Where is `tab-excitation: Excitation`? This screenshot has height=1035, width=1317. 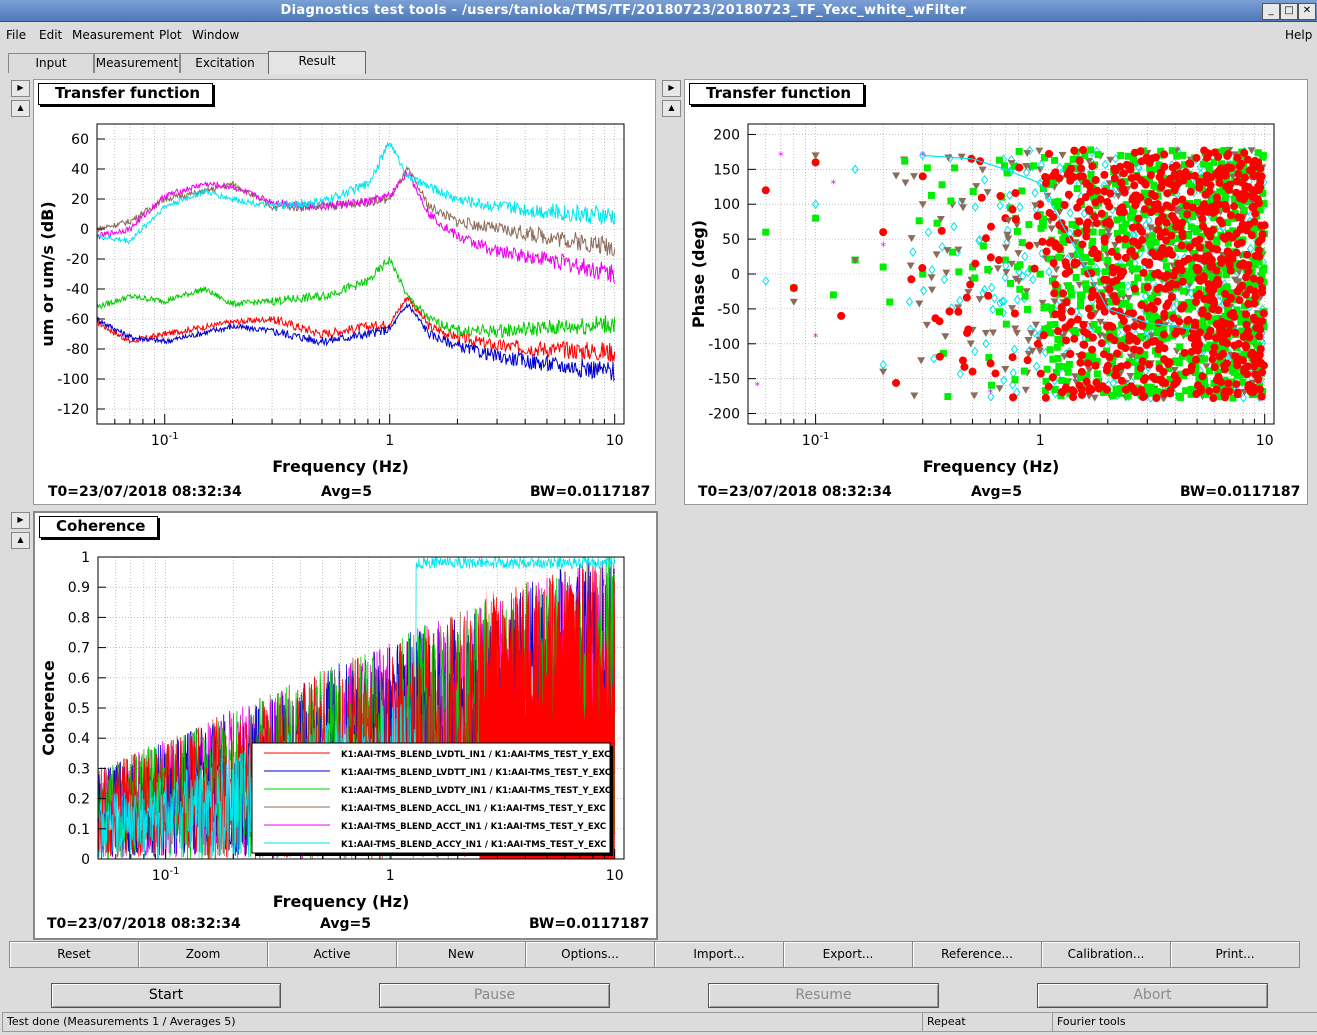
tab-excitation: Excitation is located at coordinates (225, 63).